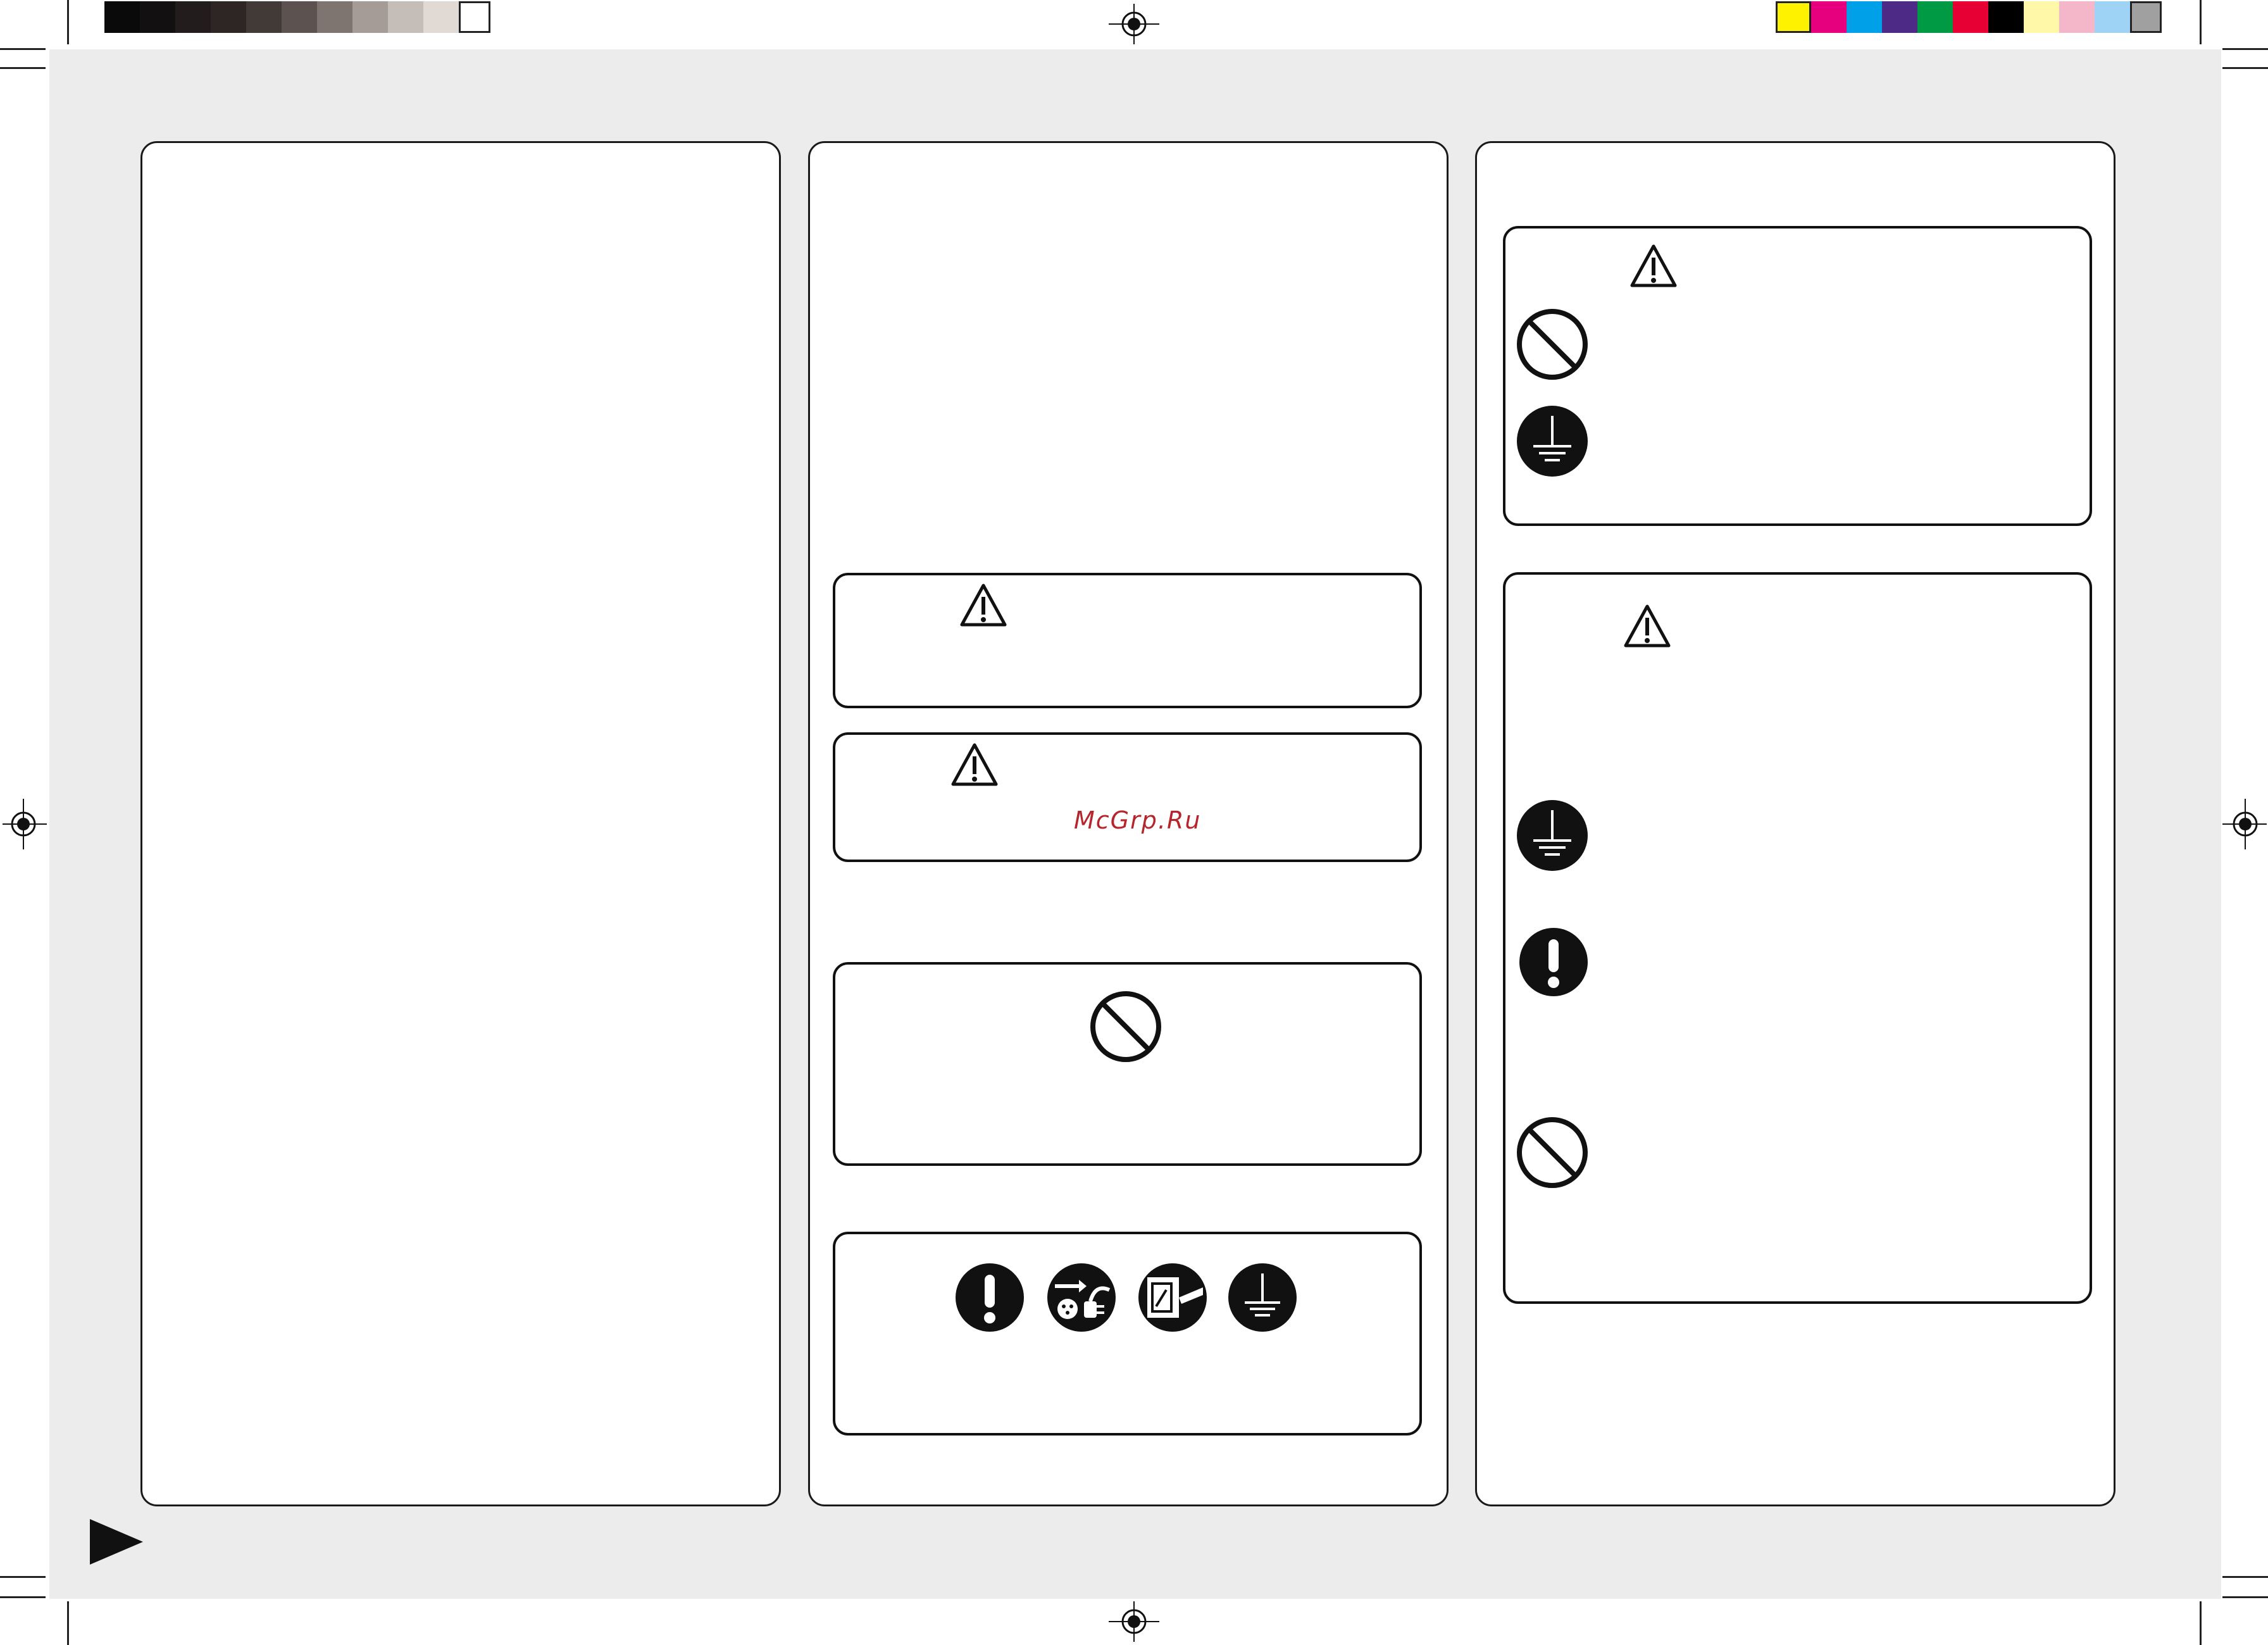 This screenshot has width=2268, height=1645. Describe the element at coordinates (1081, 1297) in the screenshot. I see `unplug-icon` at that location.